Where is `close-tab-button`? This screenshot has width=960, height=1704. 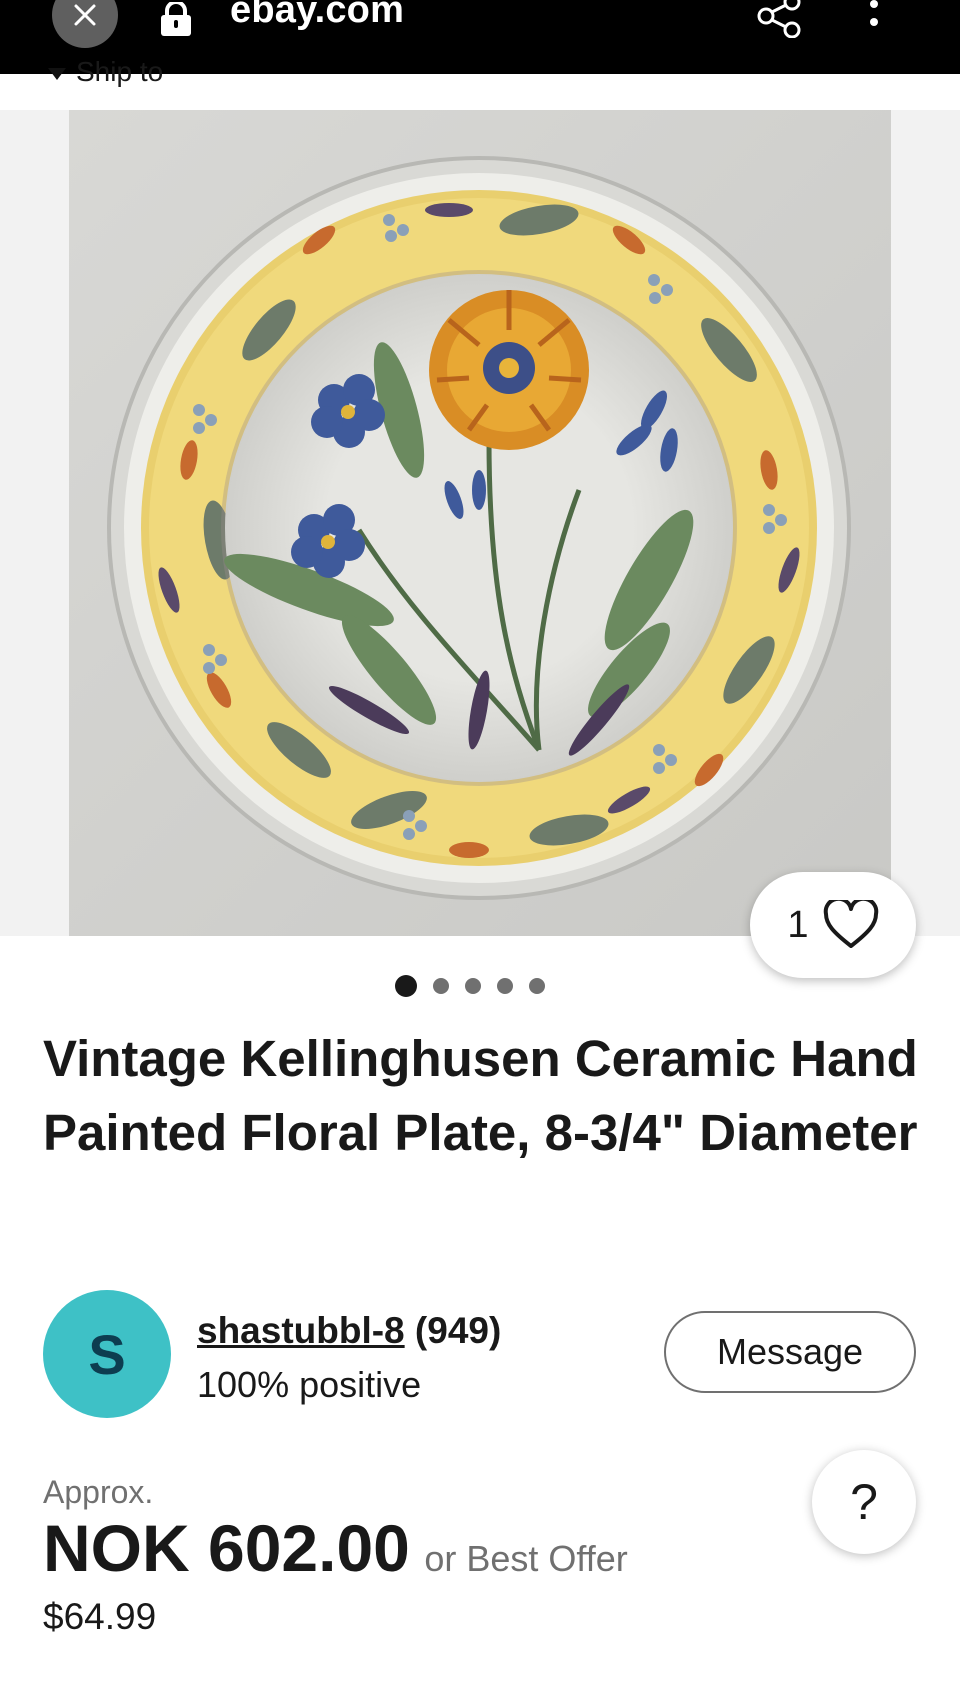
close-tab-button is located at coordinates (85, 24).